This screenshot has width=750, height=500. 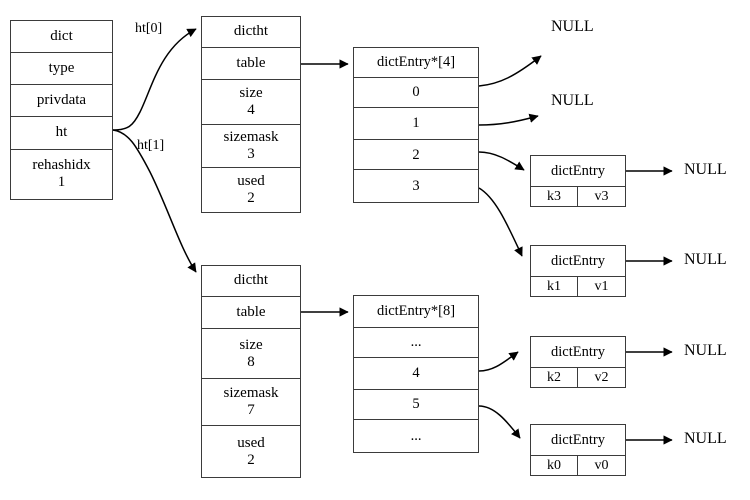 I want to click on null-label-entry-k0-text: NULL, so click(x=705, y=438).